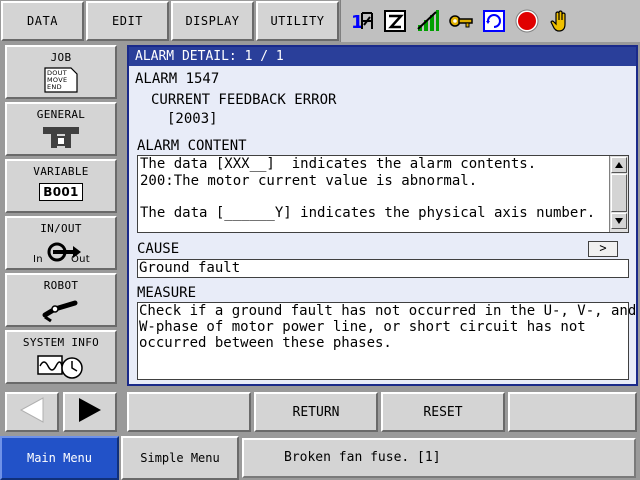 This screenshot has width=640, height=480. I want to click on nav-robot-label: ROBOT, so click(61, 285).